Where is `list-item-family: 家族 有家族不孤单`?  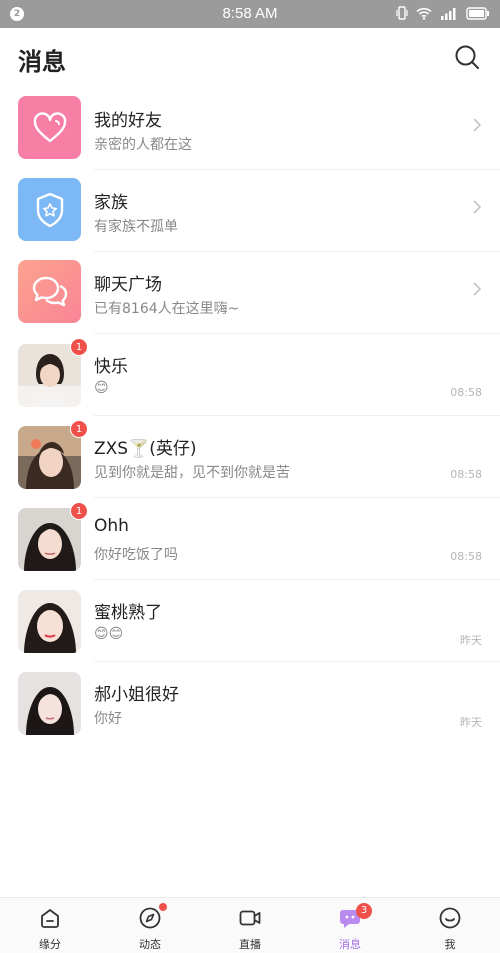
list-item-family: 家族 有家族不孤单 is located at coordinates (250, 211).